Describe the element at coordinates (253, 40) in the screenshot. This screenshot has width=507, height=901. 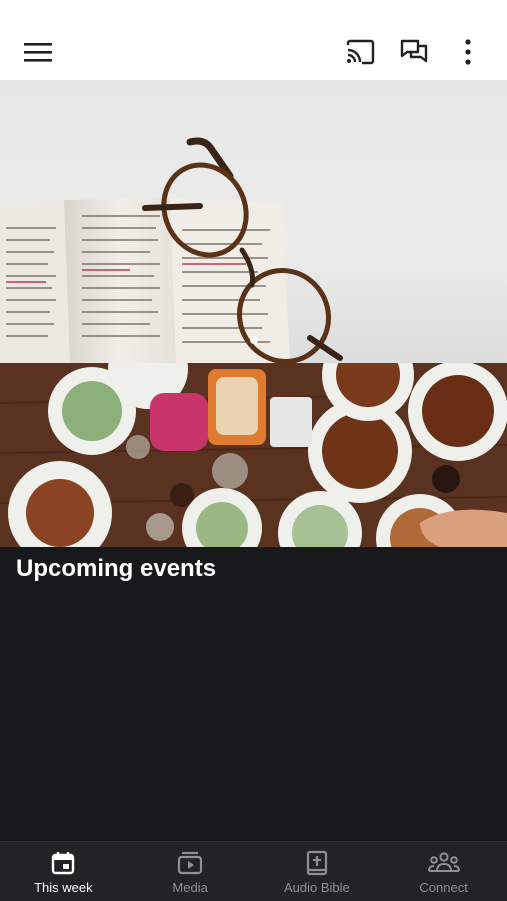
I see `app-header` at that location.